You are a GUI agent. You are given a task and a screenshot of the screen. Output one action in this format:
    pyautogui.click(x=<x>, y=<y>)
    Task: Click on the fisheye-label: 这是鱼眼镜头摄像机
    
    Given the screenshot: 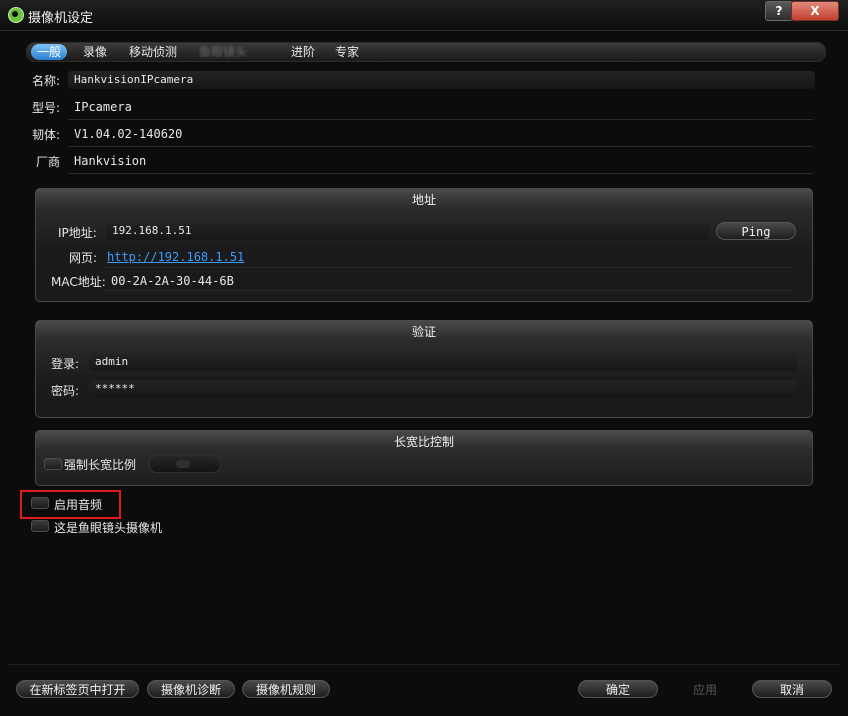 What is the action you would take?
    pyautogui.click(x=108, y=528)
    